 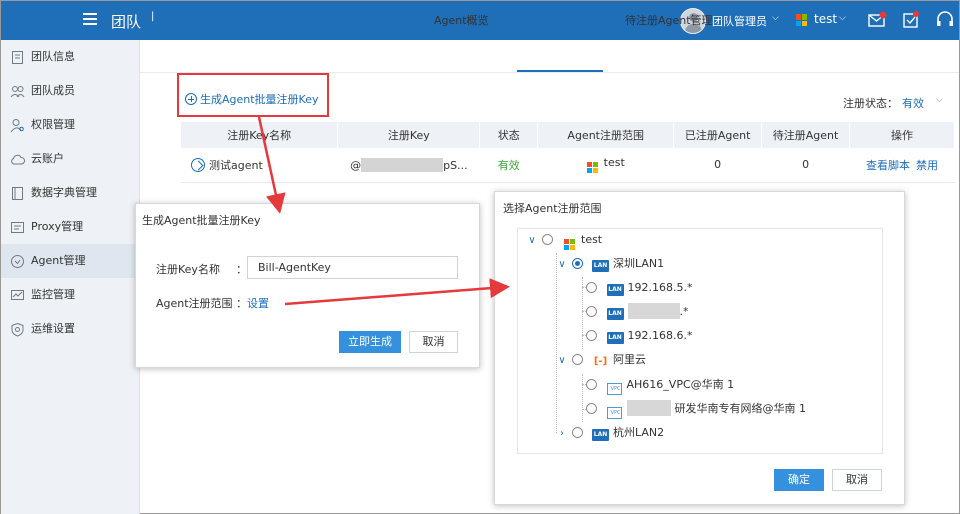 What do you see at coordinates (509, 135) in the screenshot?
I see `column-header: 状态` at bounding box center [509, 135].